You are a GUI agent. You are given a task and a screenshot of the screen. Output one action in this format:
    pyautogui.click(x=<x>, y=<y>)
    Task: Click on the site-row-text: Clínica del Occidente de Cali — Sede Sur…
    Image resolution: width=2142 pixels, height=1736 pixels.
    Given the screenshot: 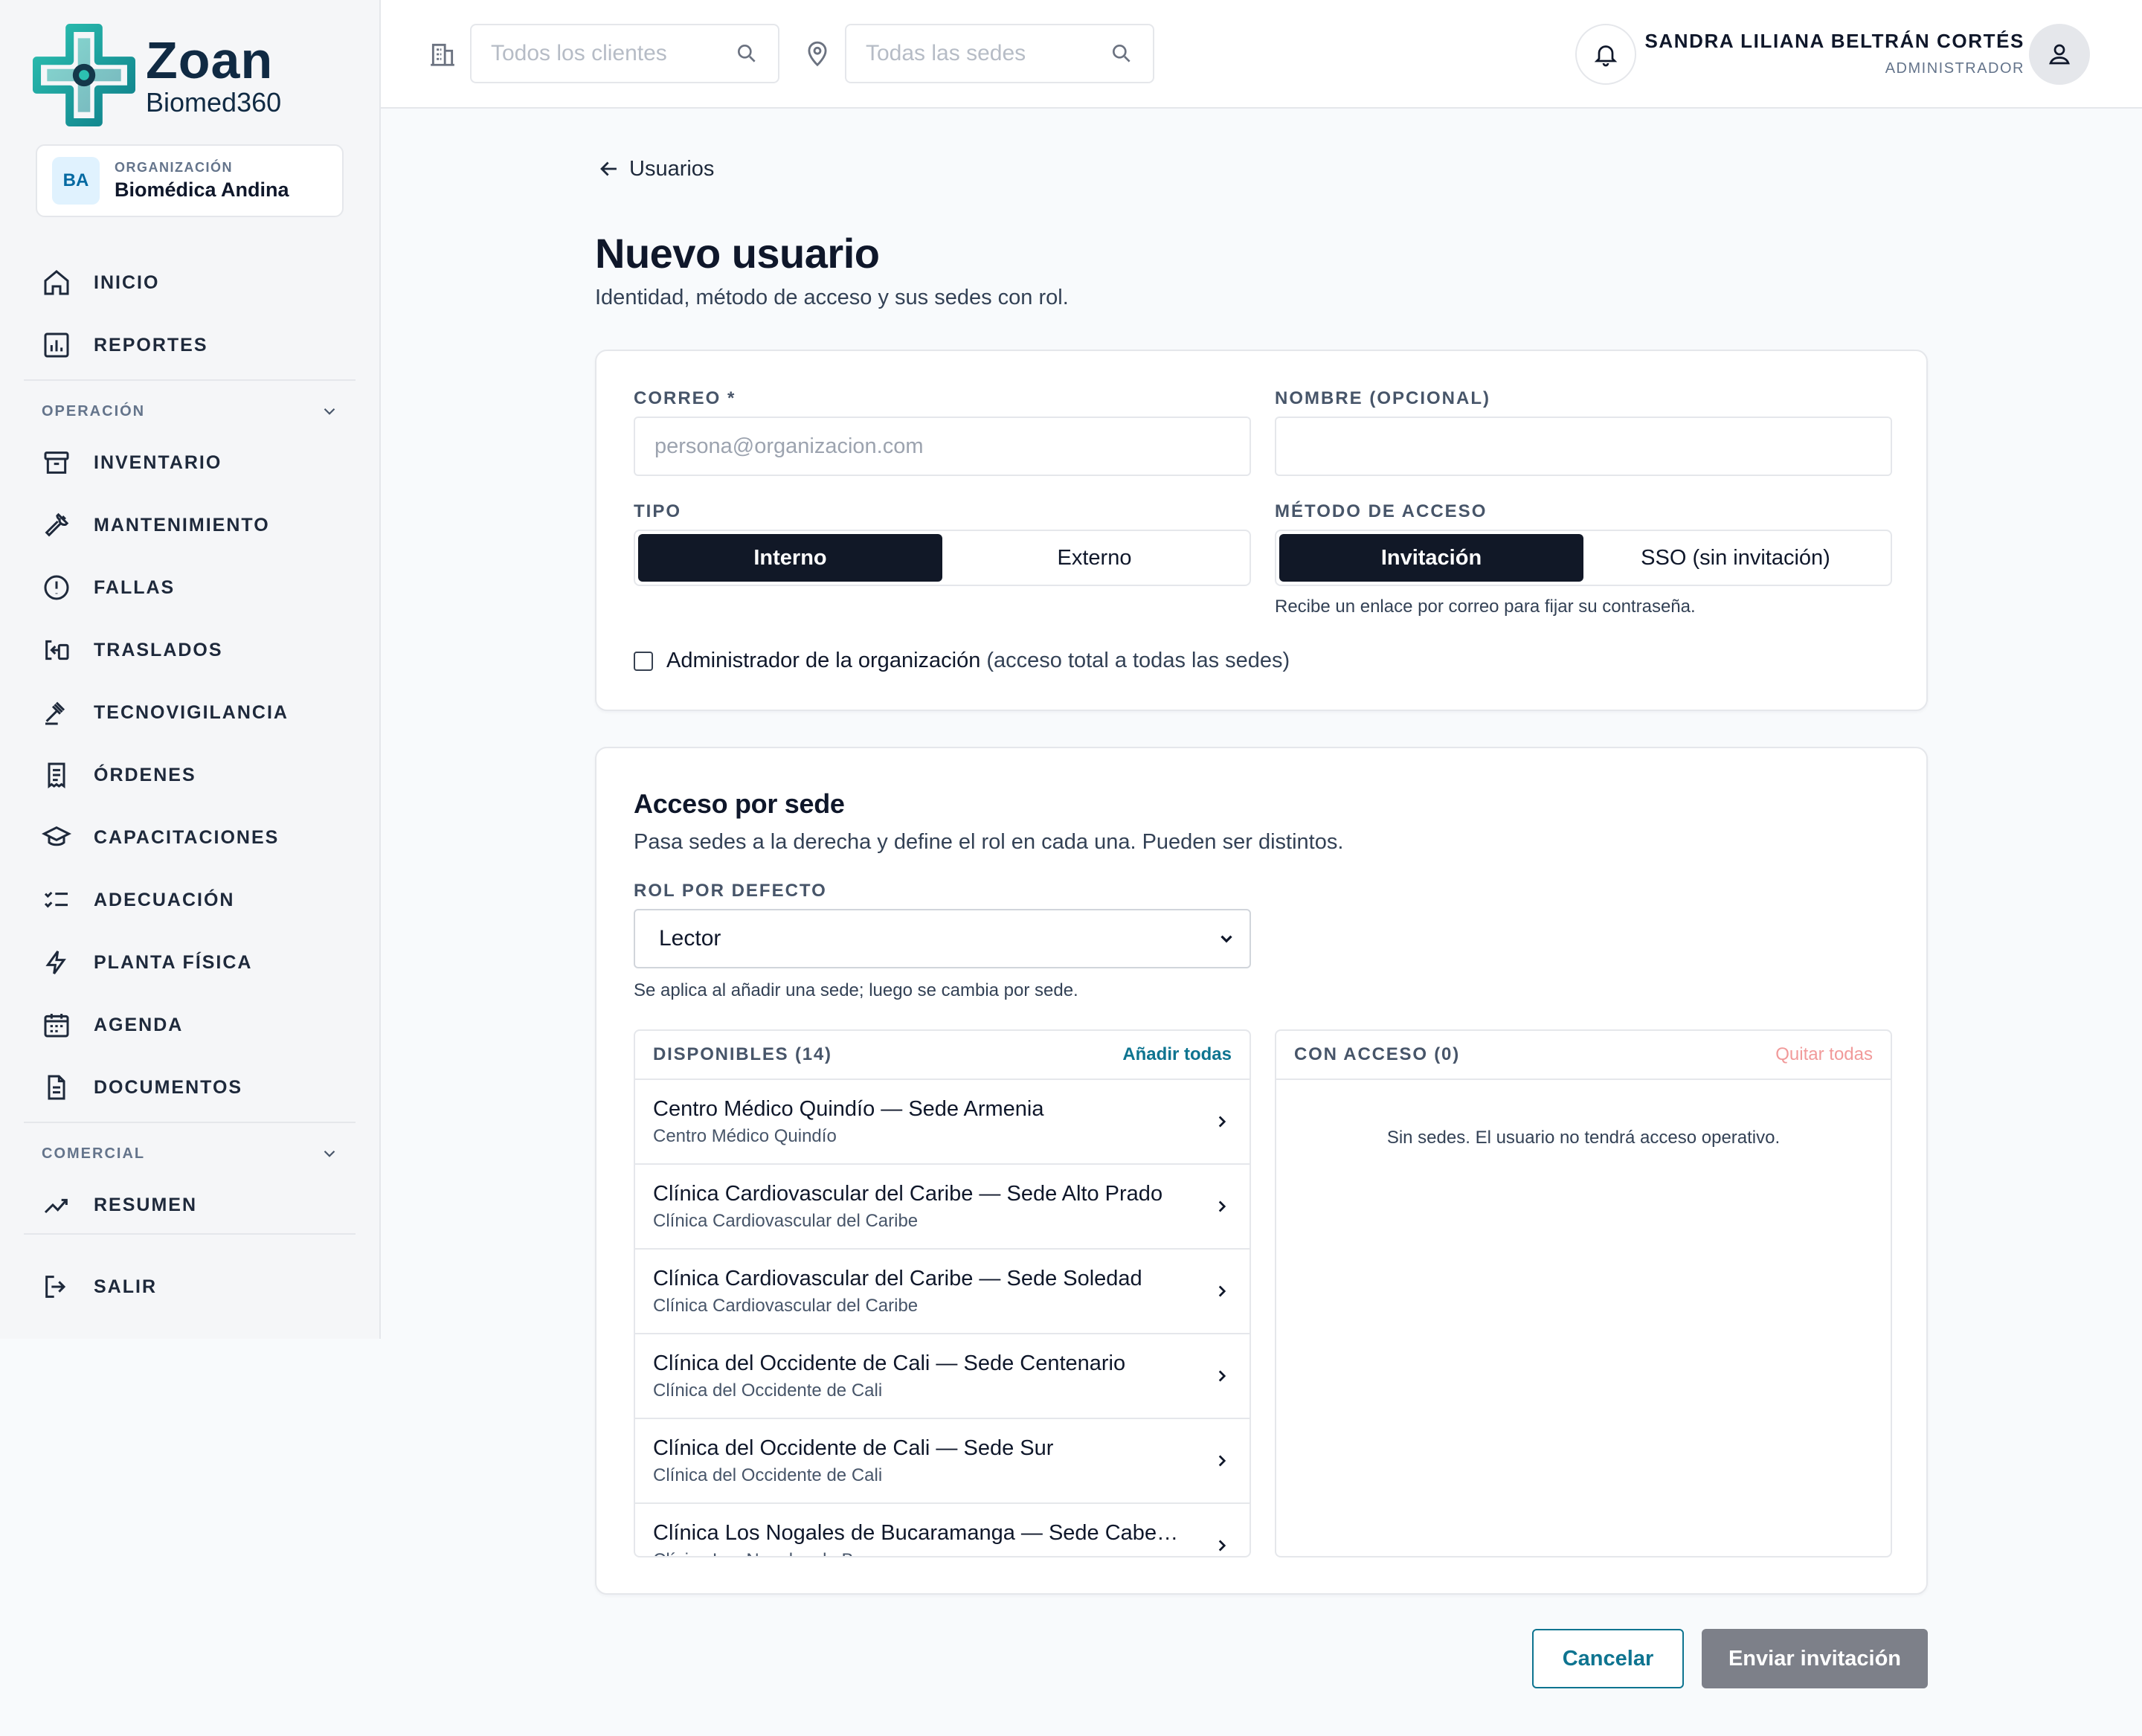 What is the action you would take?
    pyautogui.click(x=853, y=1461)
    